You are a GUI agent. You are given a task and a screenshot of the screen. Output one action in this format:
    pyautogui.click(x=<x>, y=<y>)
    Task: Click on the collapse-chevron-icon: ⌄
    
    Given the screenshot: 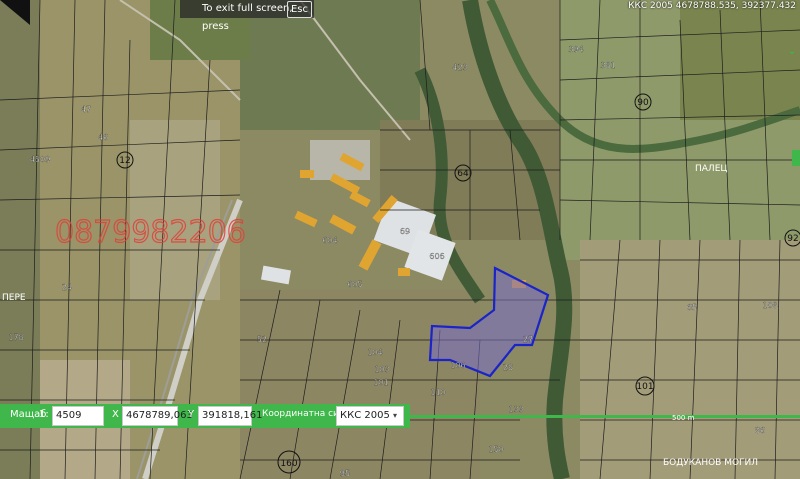 What is the action you would take?
    pyautogui.click(x=792, y=51)
    